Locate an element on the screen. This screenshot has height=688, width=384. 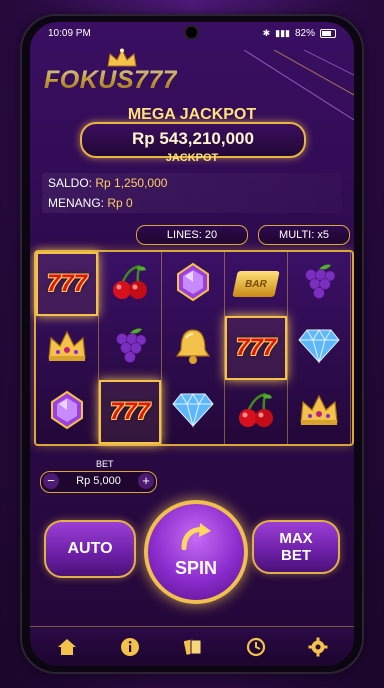
paytable-icon is located at coordinates (193, 647).